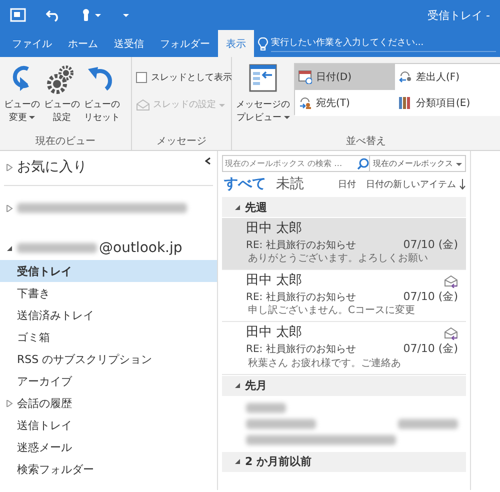  Describe the element at coordinates (345, 77) in the screenshot. I see `sort-option: 日付(D)` at that location.